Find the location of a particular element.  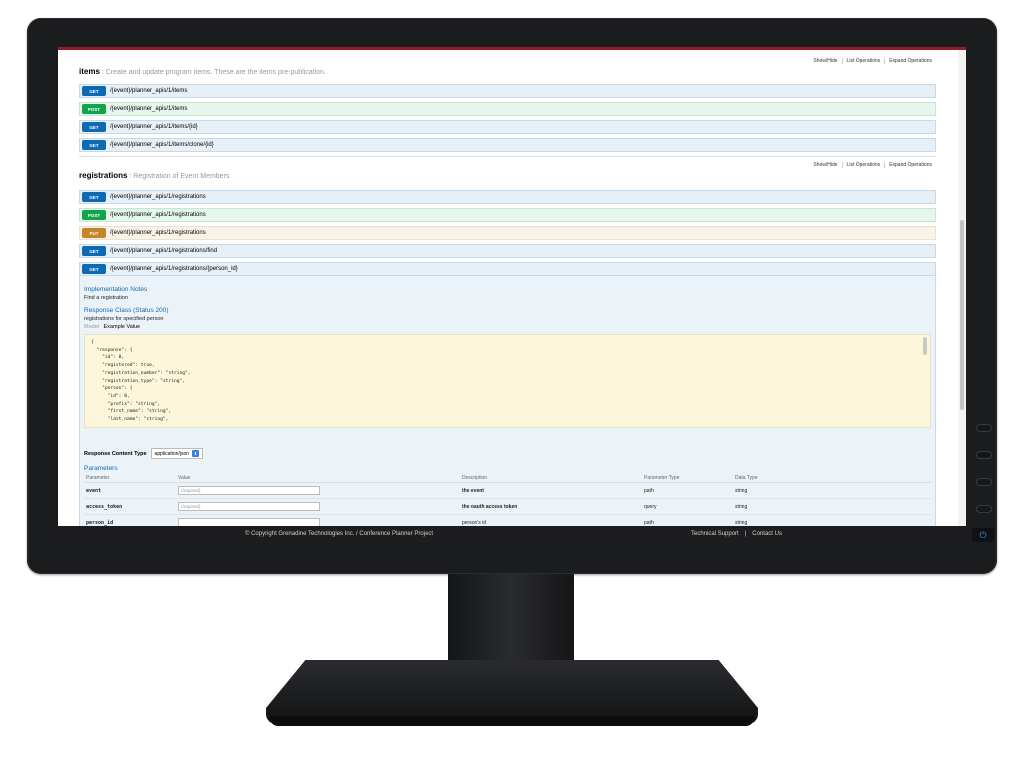

implementation-notes-text: Find a registration is located at coordinates (106, 298).